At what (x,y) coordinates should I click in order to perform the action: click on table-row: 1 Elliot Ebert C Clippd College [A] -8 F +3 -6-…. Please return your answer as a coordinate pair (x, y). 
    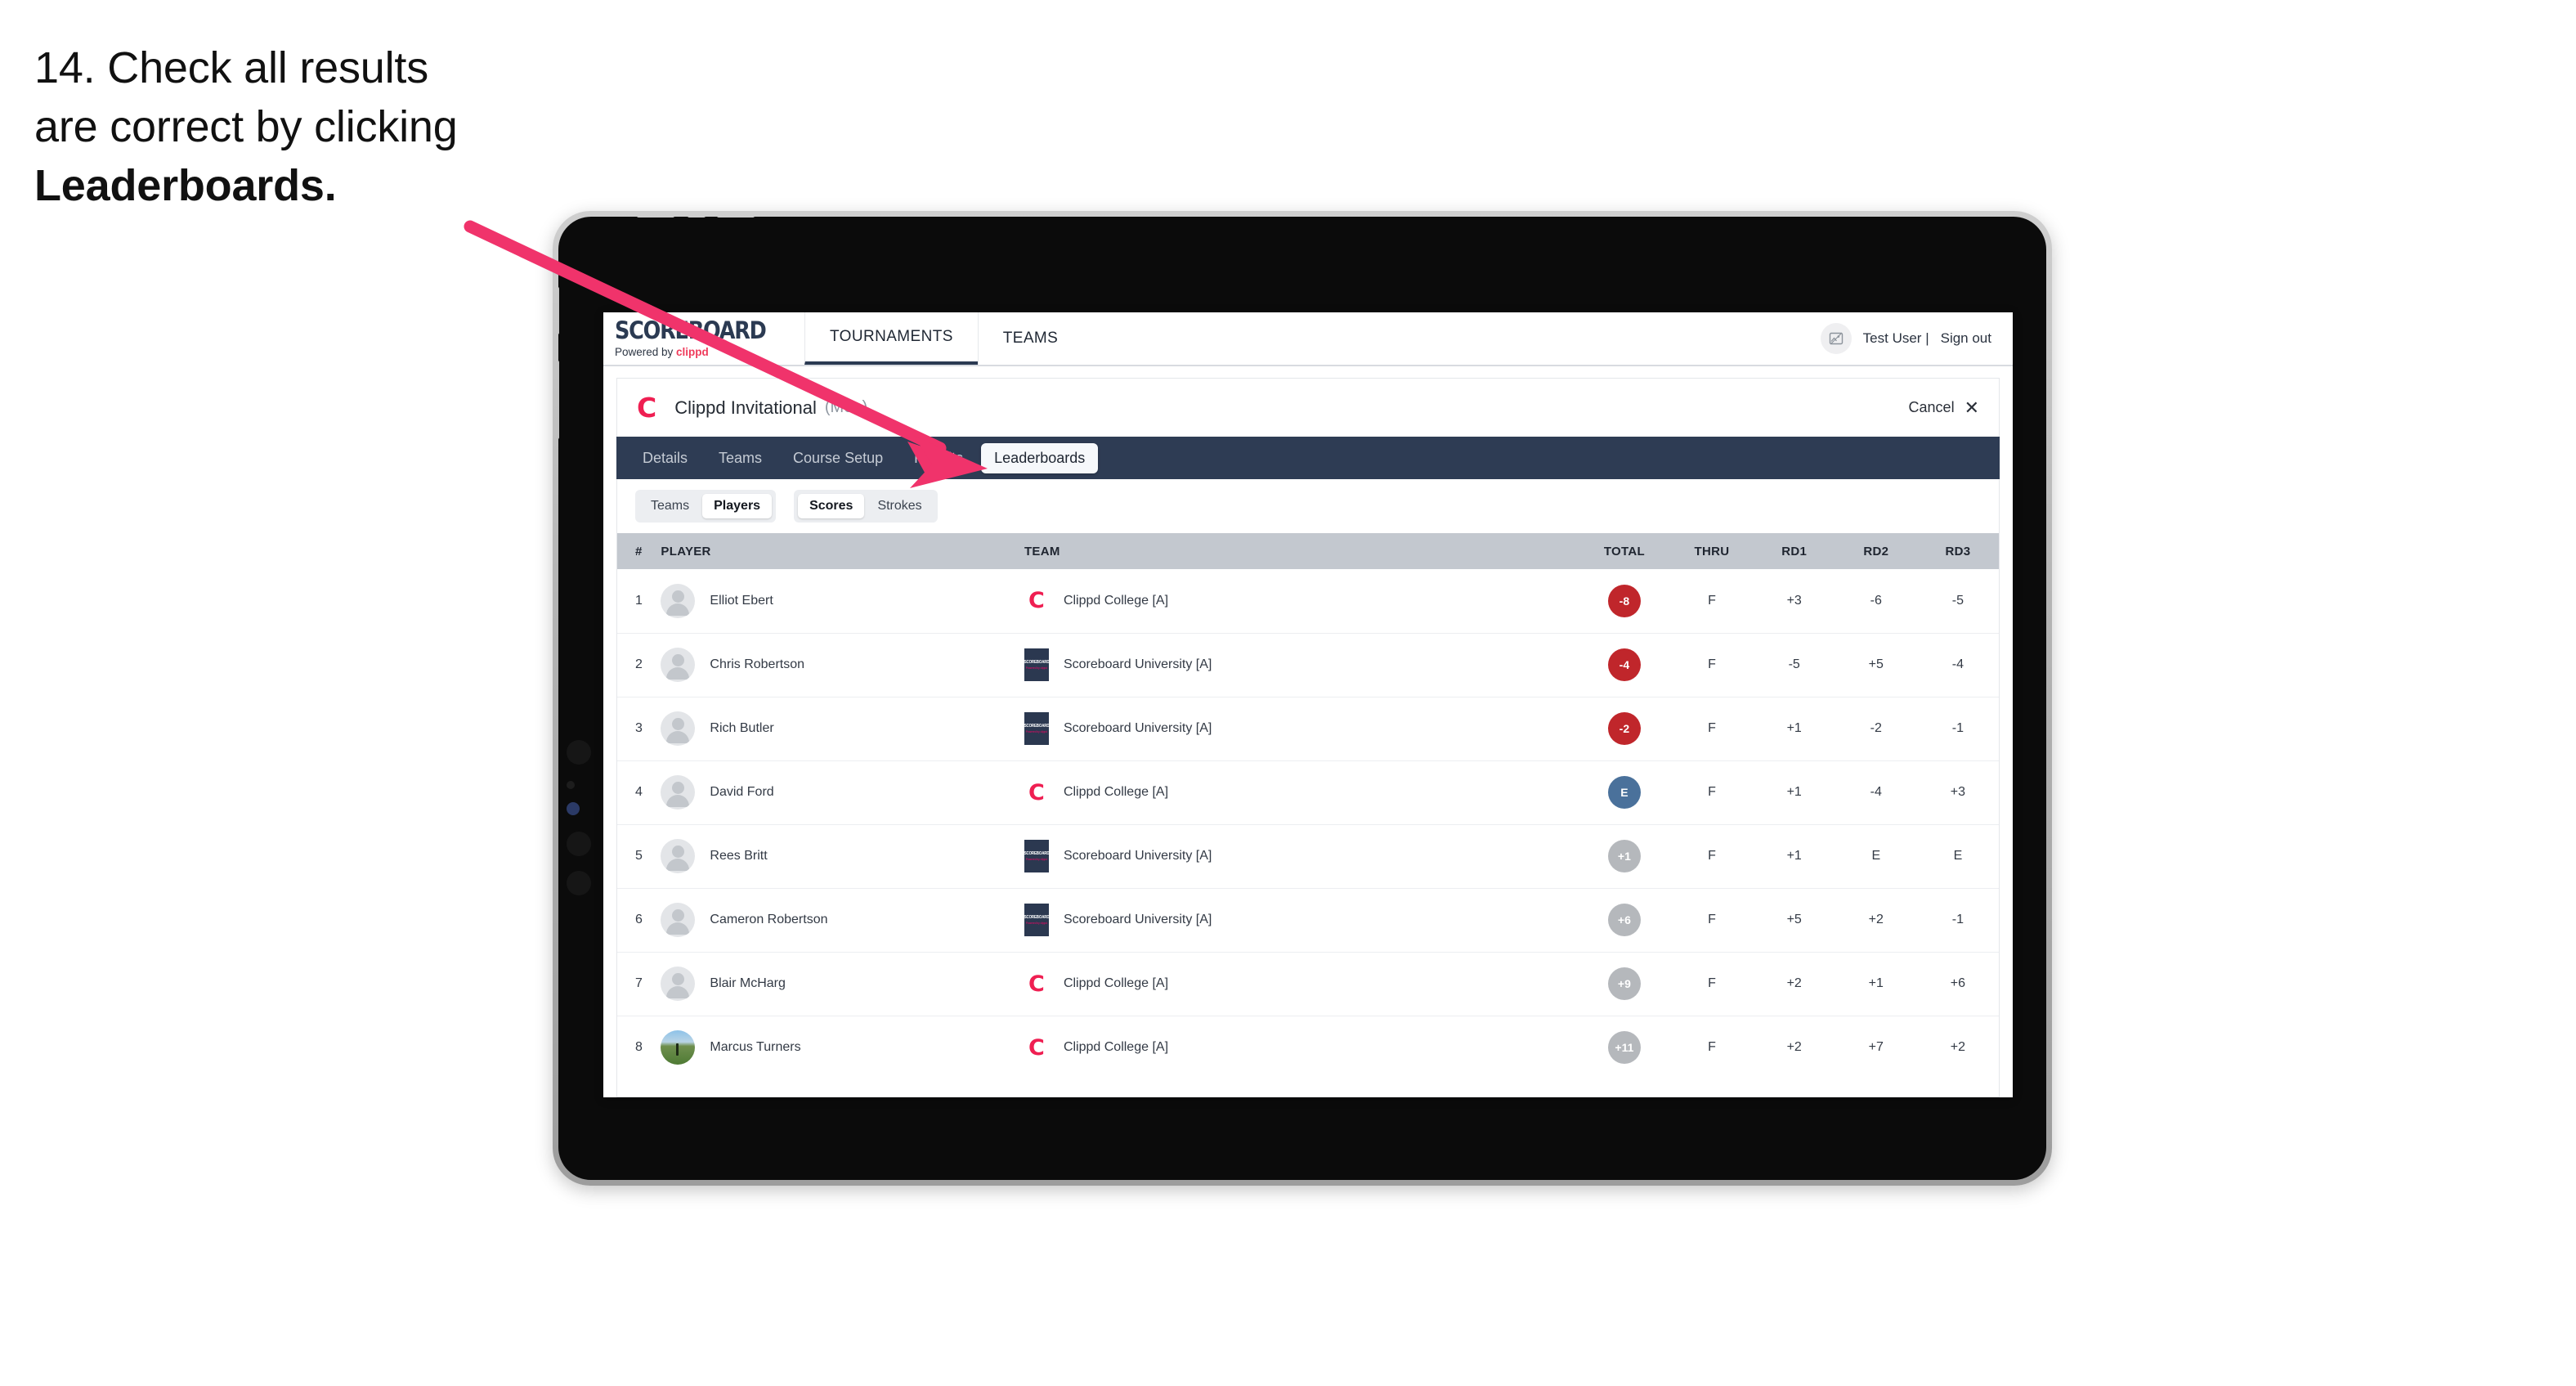
    Looking at the image, I should click on (1308, 601).